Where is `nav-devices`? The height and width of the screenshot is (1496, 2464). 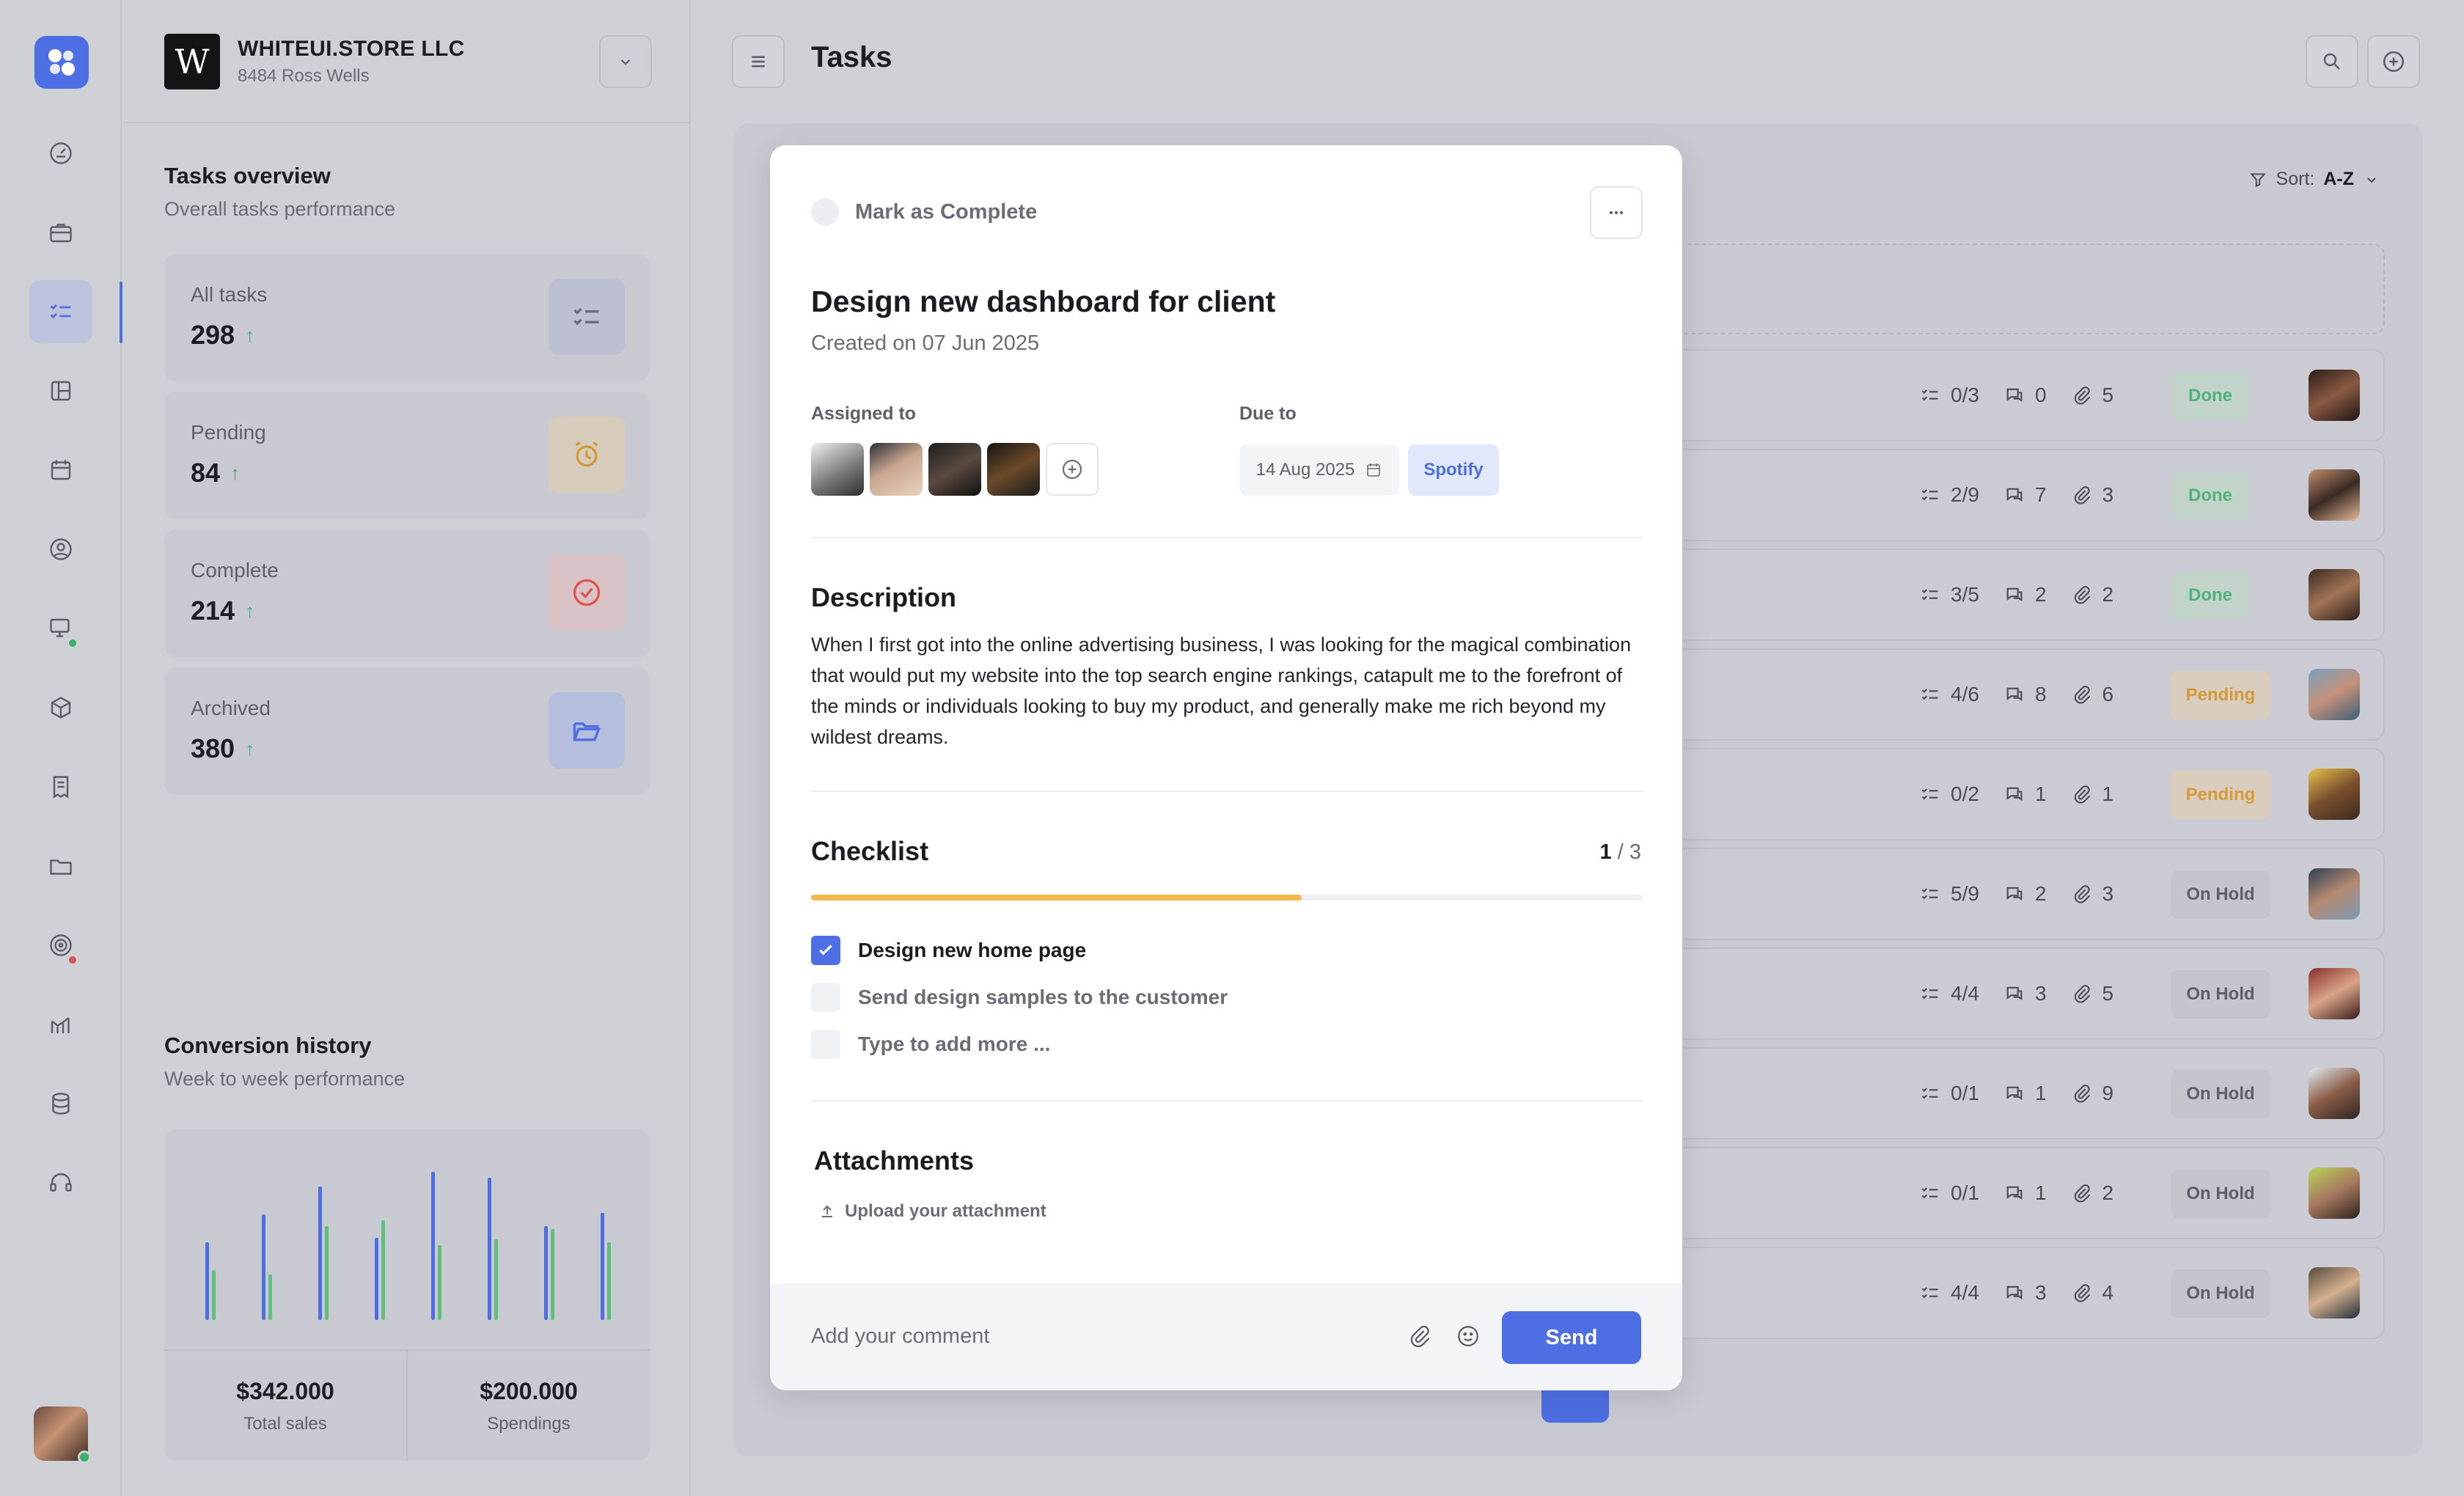 nav-devices is located at coordinates (60, 628).